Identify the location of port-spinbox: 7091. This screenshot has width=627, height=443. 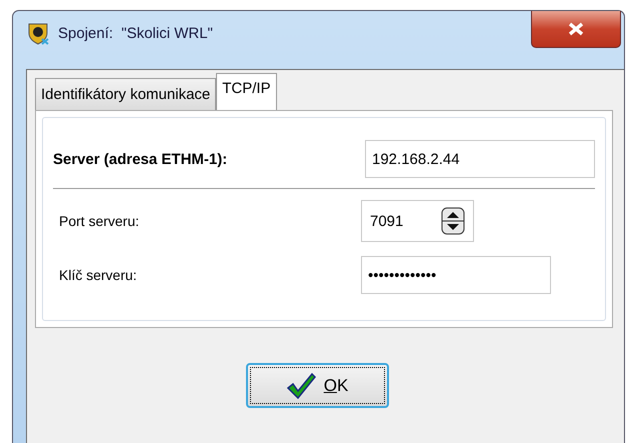
(417, 221).